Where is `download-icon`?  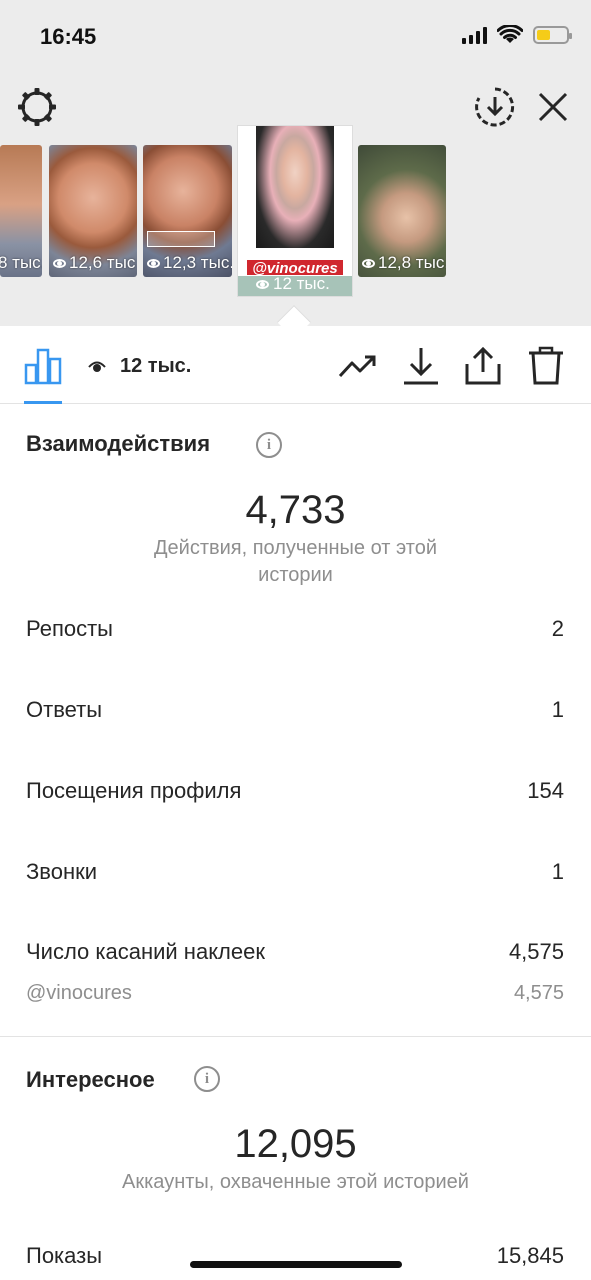 download-icon is located at coordinates (421, 366).